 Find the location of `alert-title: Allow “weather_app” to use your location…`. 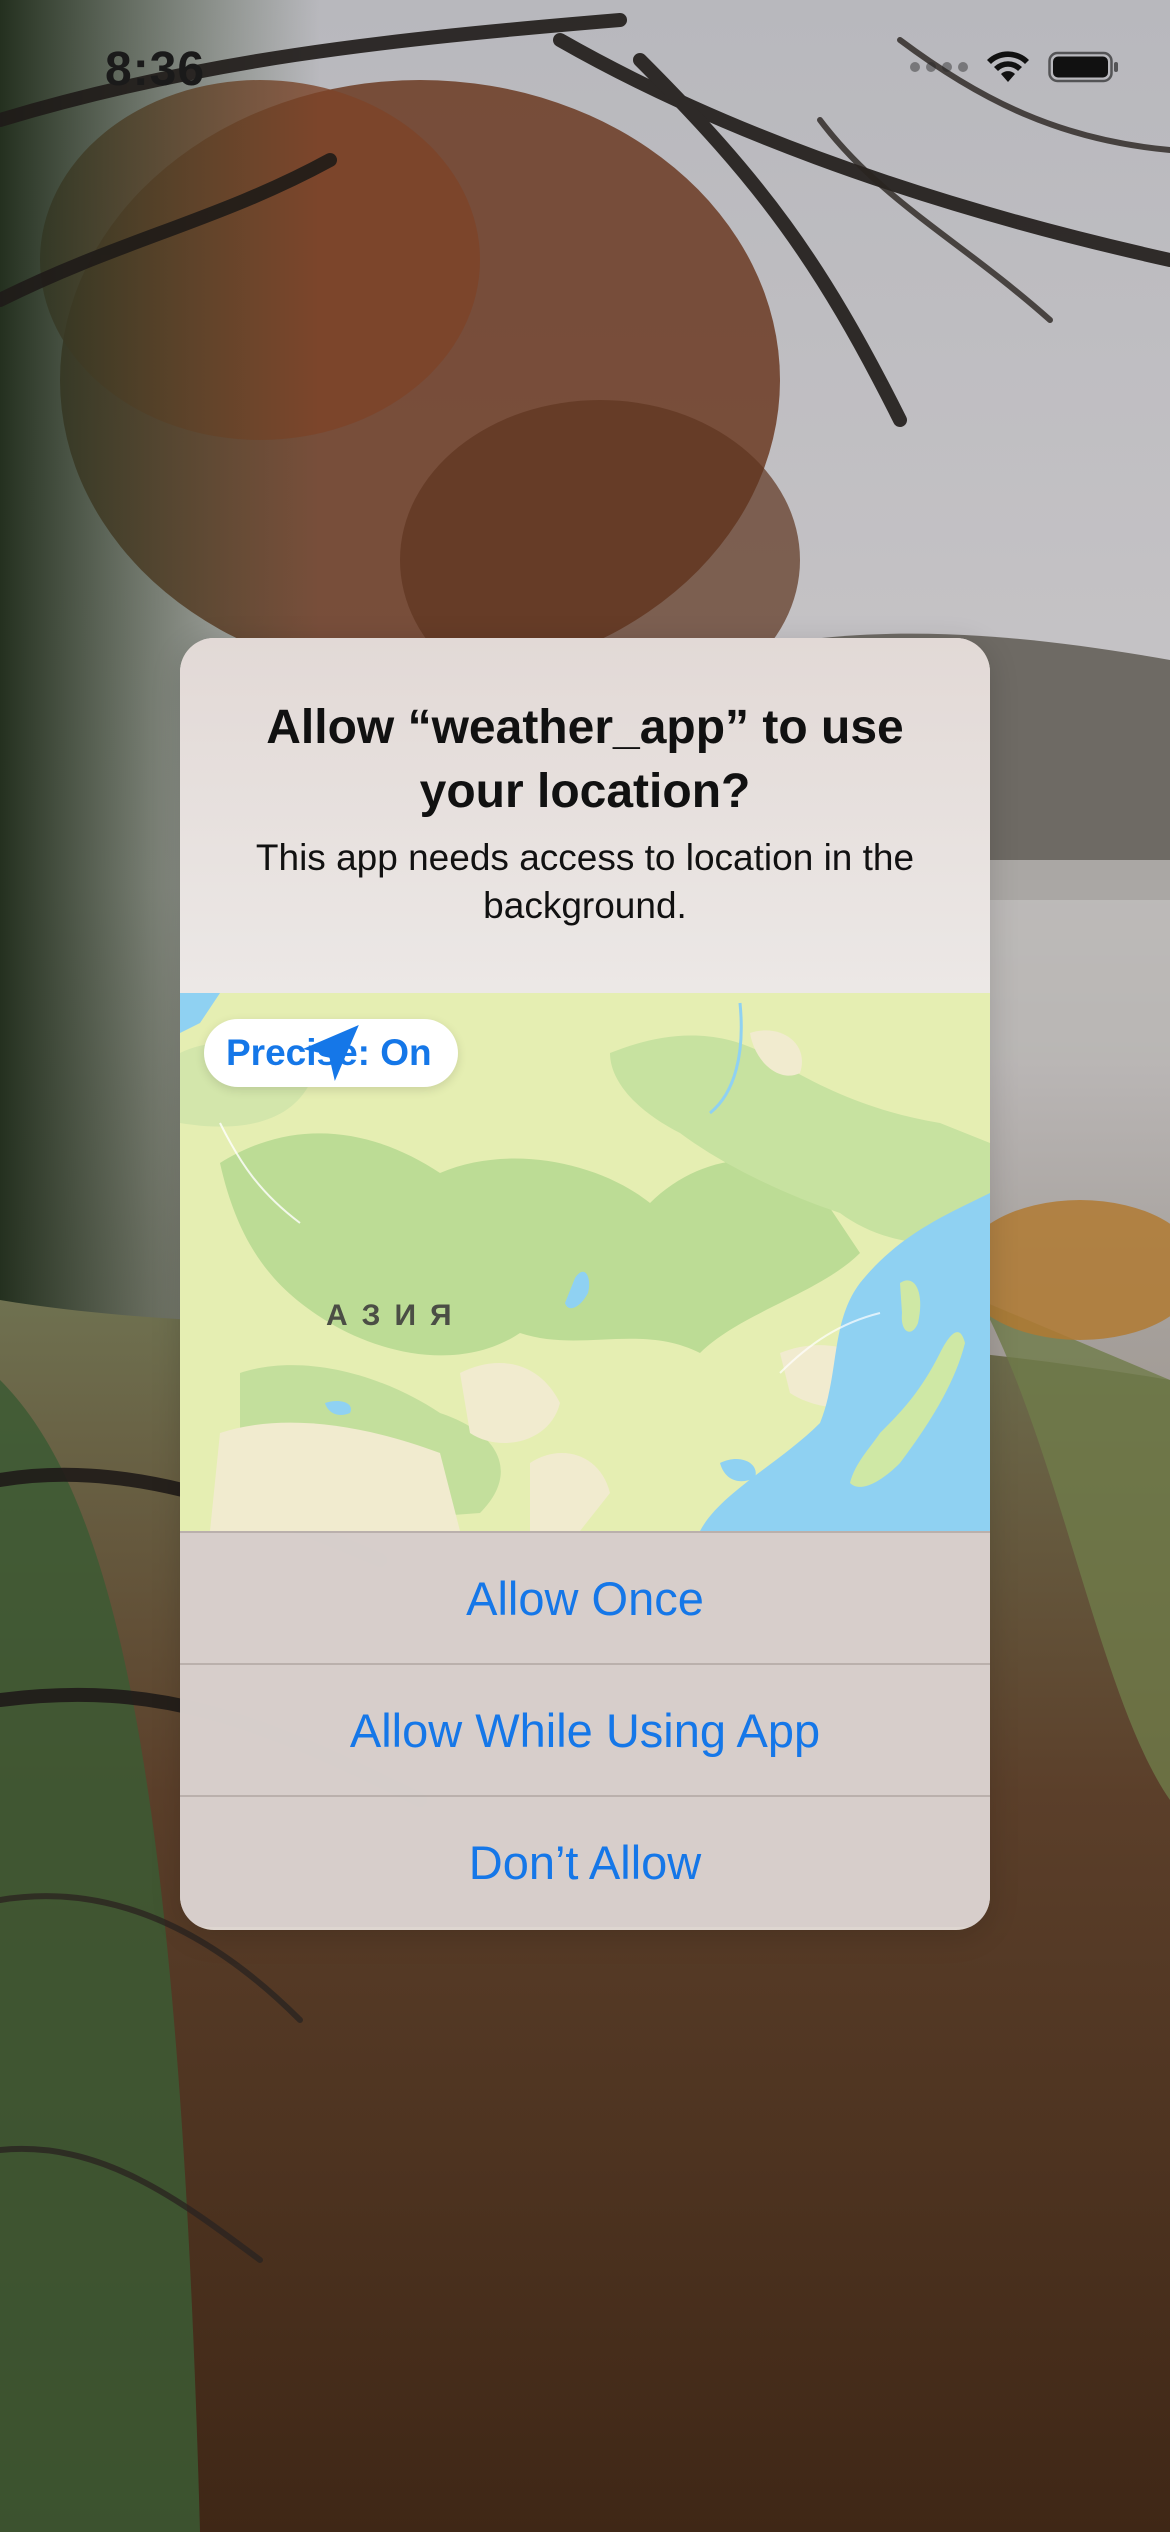

alert-title: Allow “weather_app” to use your location… is located at coordinates (585, 759).